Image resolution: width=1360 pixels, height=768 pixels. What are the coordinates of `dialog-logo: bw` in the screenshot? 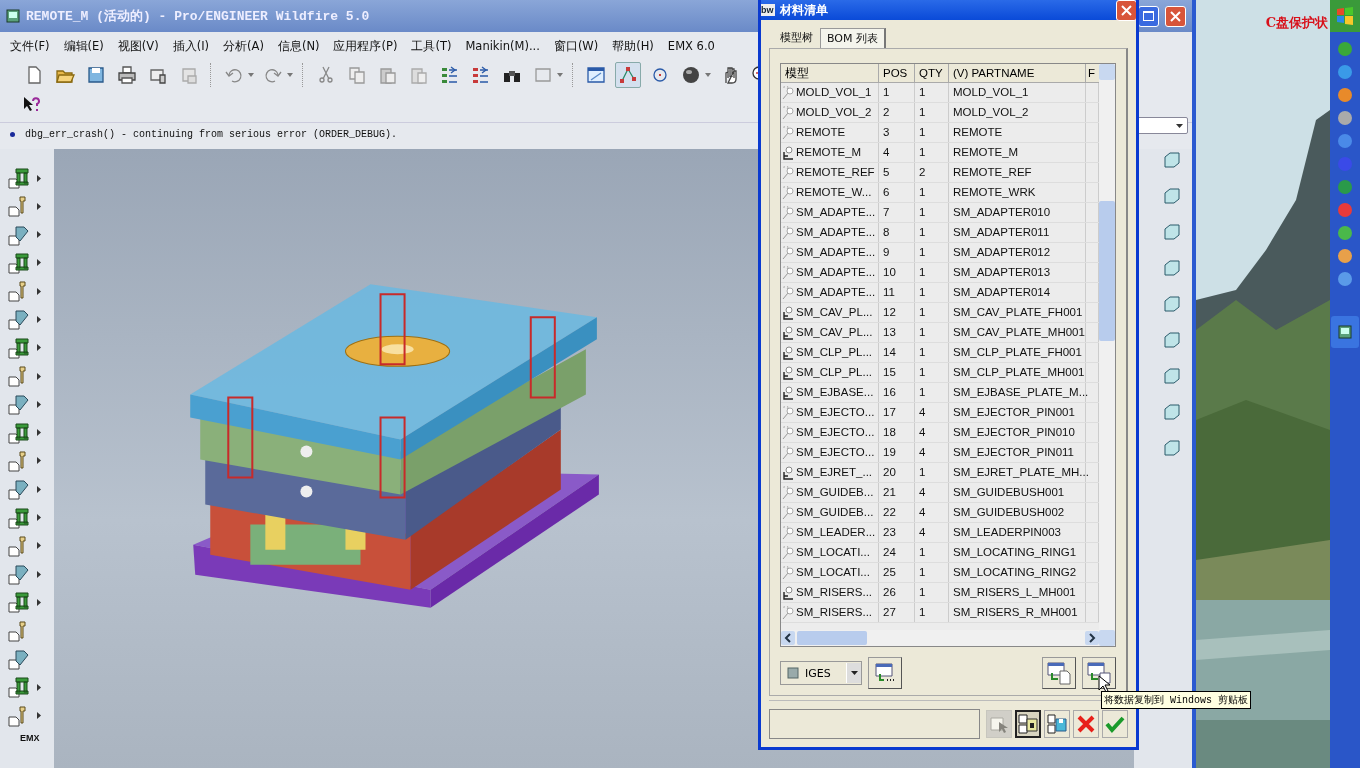 It's located at (768, 10).